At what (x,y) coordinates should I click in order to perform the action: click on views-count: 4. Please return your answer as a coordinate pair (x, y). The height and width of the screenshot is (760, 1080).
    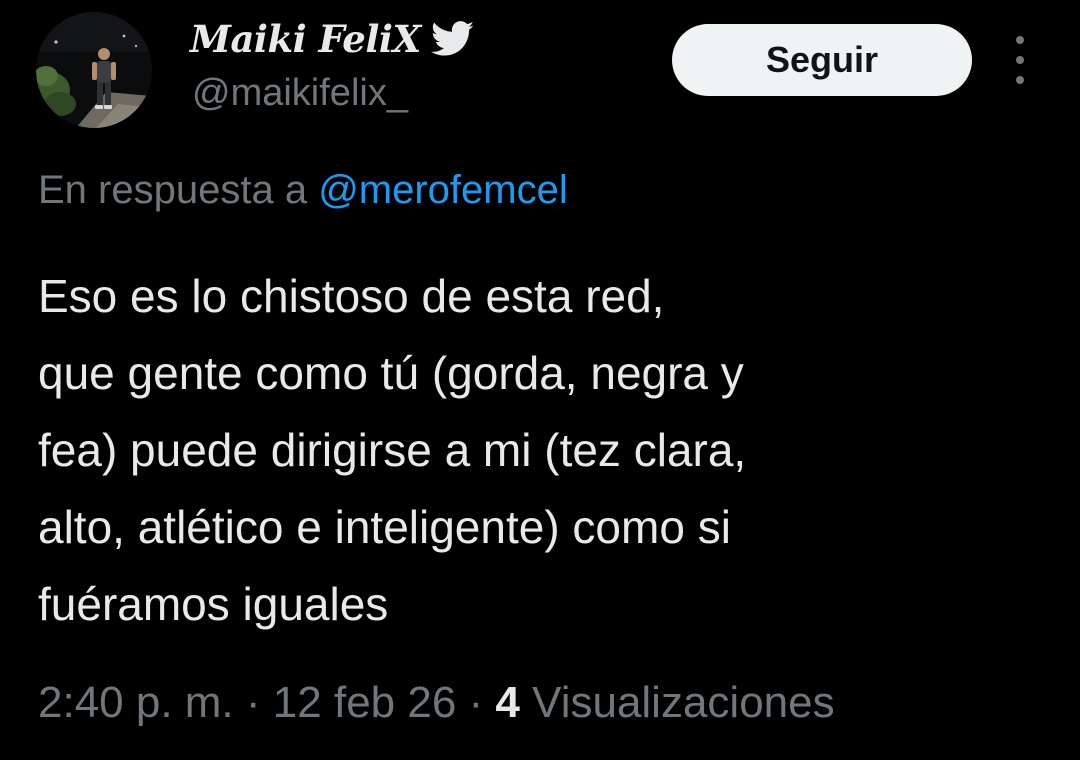
    Looking at the image, I should click on (507, 702).